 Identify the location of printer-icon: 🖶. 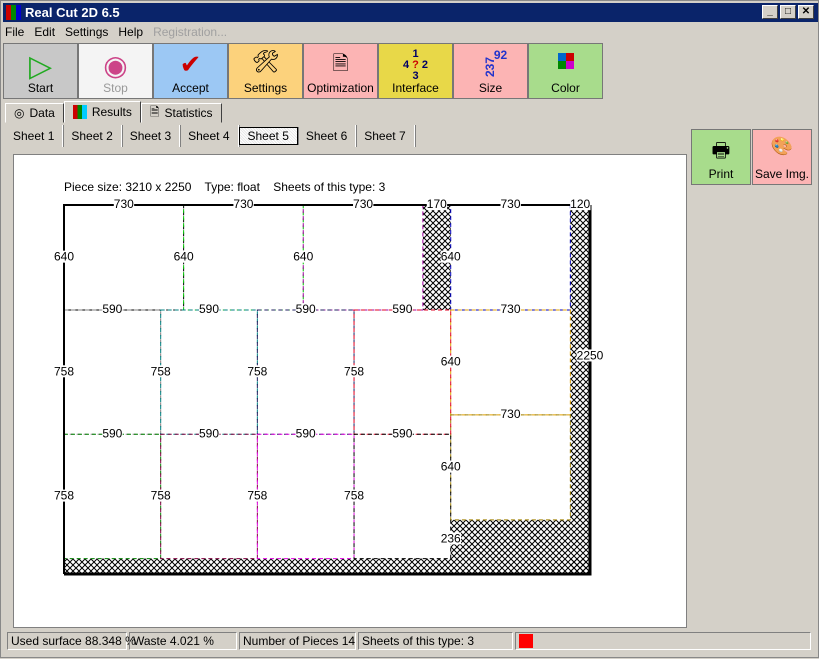
(721, 151).